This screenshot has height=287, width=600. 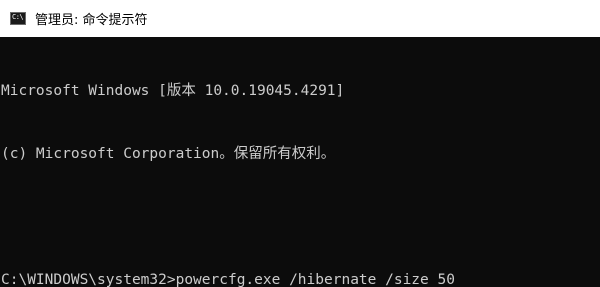 I want to click on cmd-icon-glyph: C:\, so click(x=18, y=17).